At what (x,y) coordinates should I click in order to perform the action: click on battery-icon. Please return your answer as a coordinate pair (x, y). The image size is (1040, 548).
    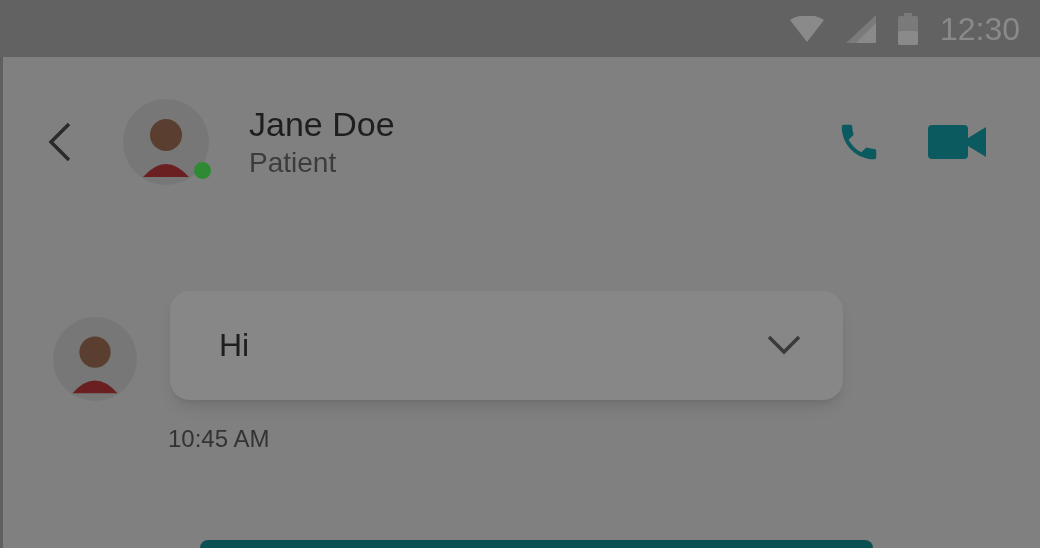
    Looking at the image, I should click on (907, 28).